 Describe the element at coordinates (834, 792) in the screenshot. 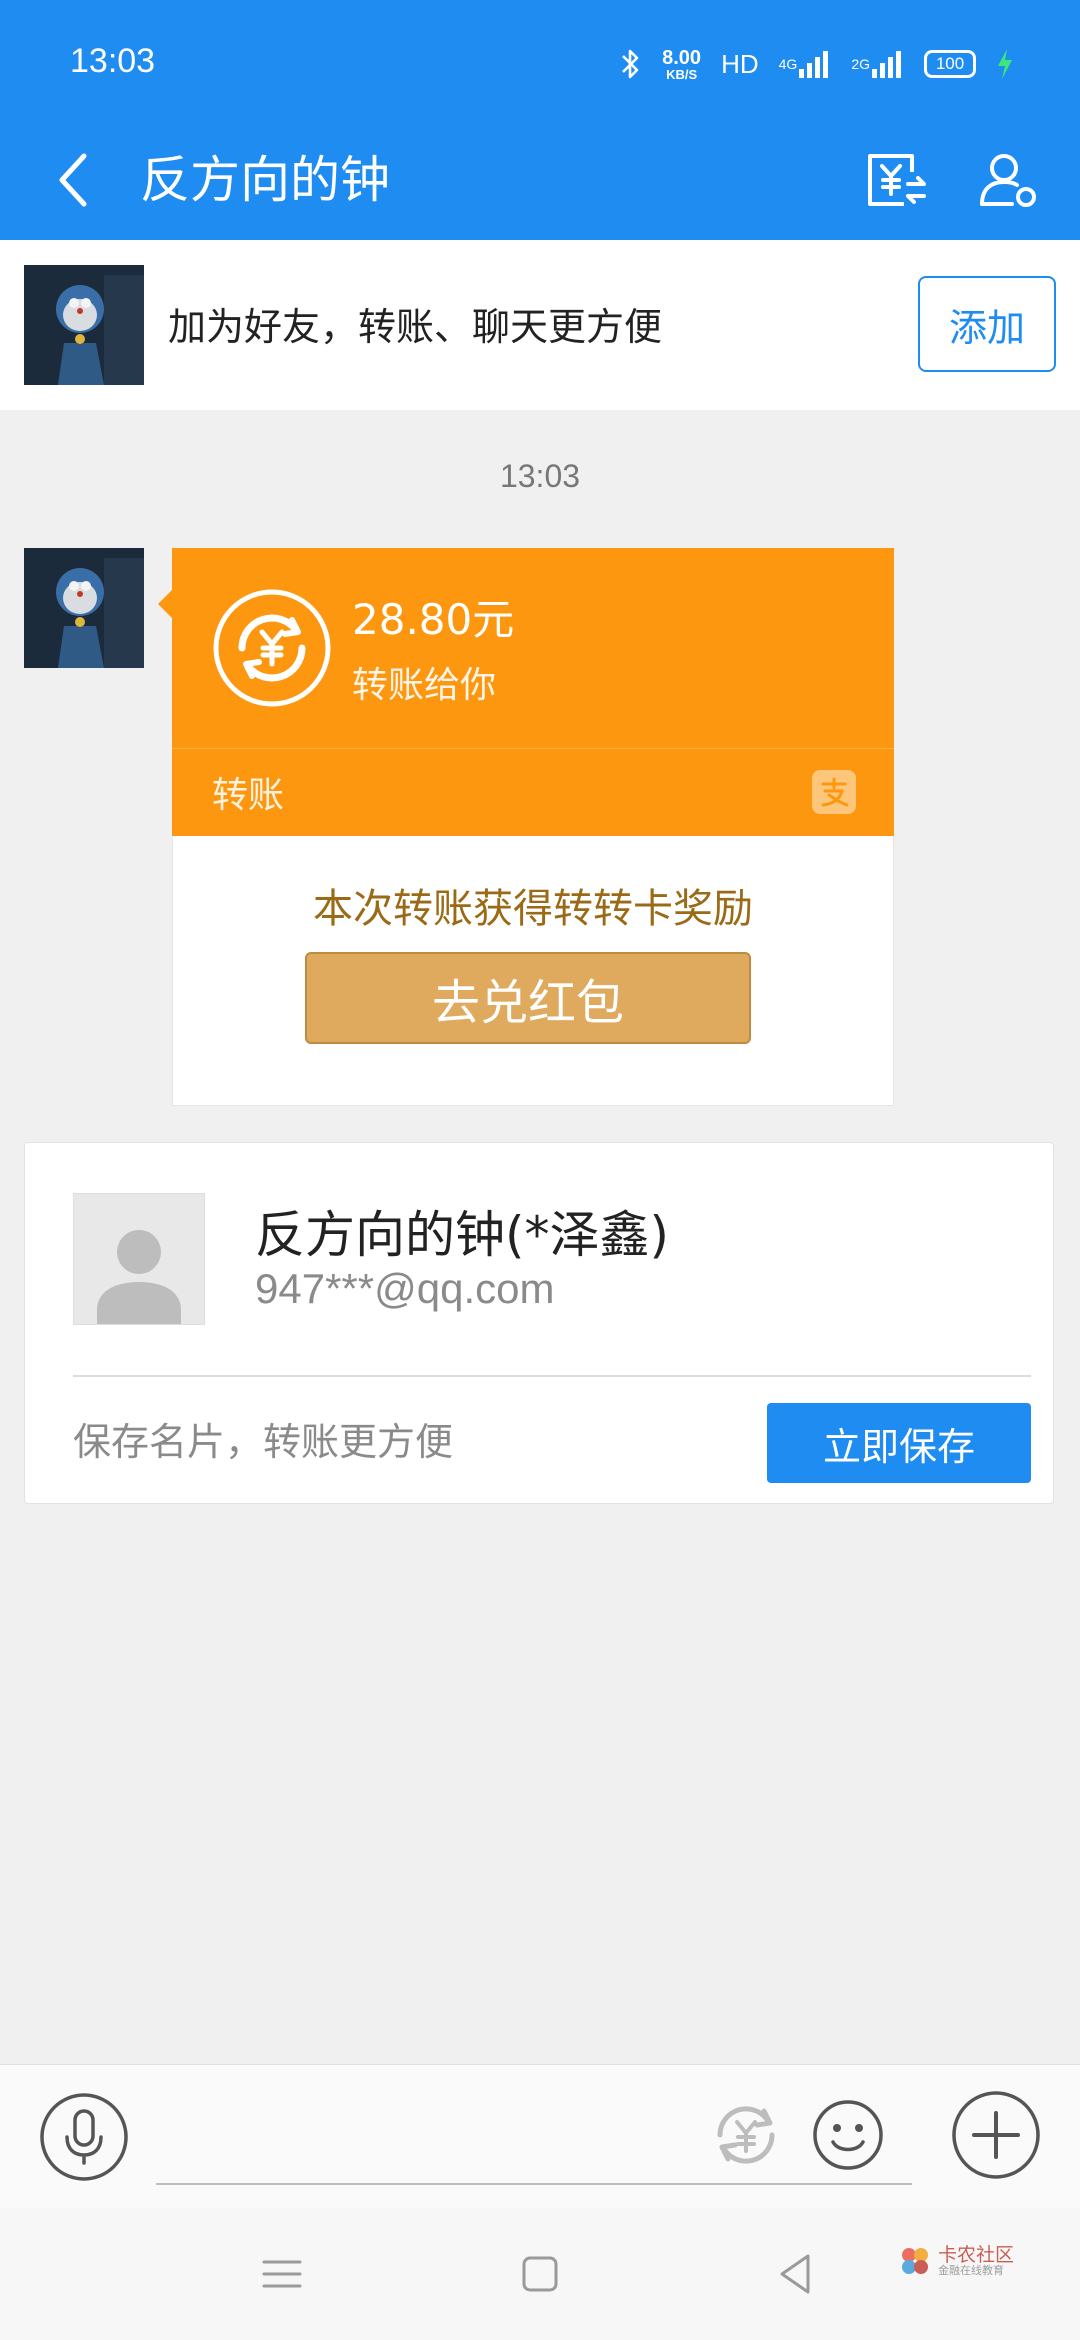

I see `alipay-logo-icon` at that location.